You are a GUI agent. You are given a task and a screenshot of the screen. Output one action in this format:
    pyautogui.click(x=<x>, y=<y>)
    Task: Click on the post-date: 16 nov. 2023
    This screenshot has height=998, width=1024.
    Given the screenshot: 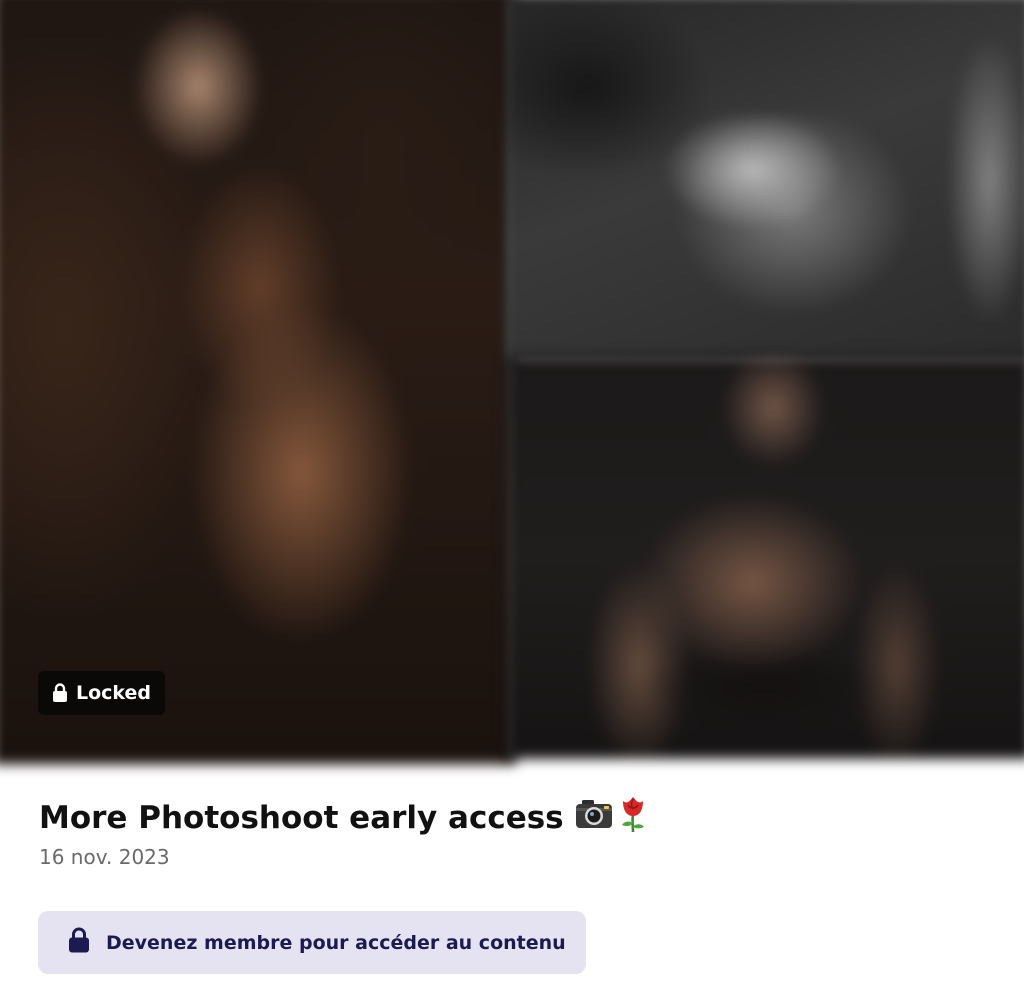 What is the action you would take?
    pyautogui.click(x=104, y=857)
    